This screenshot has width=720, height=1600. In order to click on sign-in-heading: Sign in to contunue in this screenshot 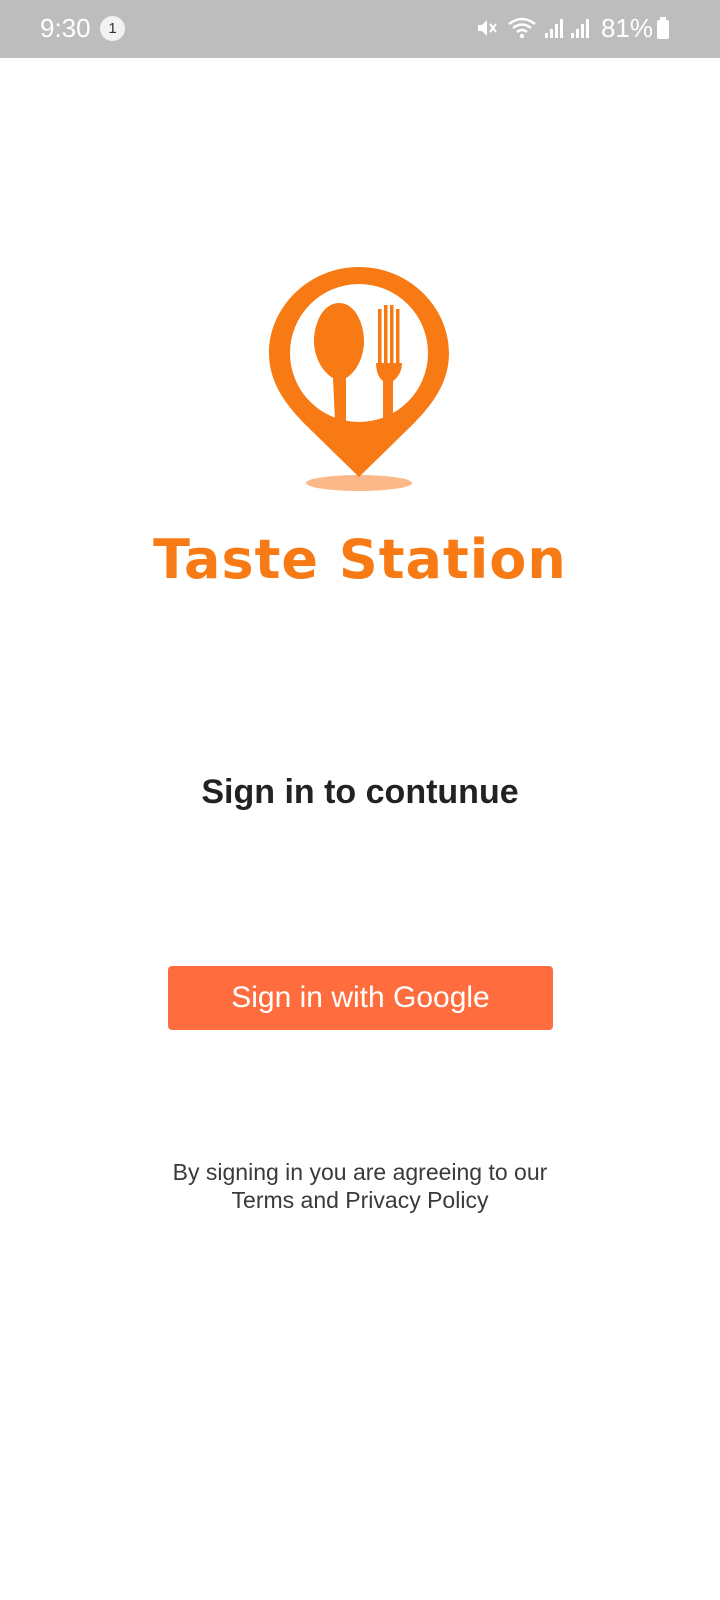, I will do `click(360, 792)`.